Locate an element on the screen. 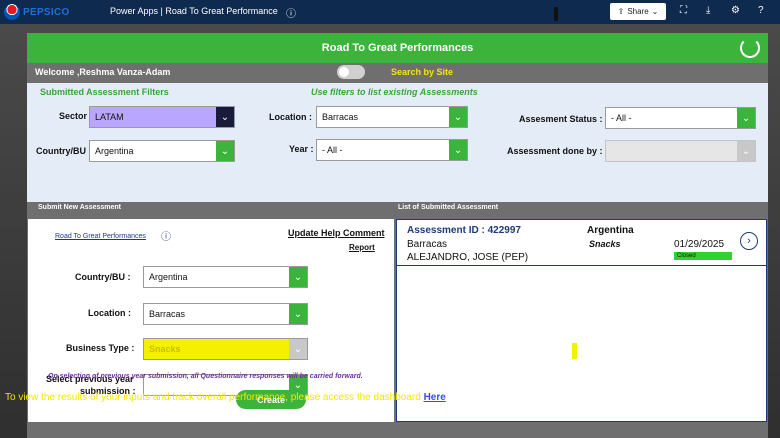  share-button: ⇪ Share ⌄ is located at coordinates (638, 11).